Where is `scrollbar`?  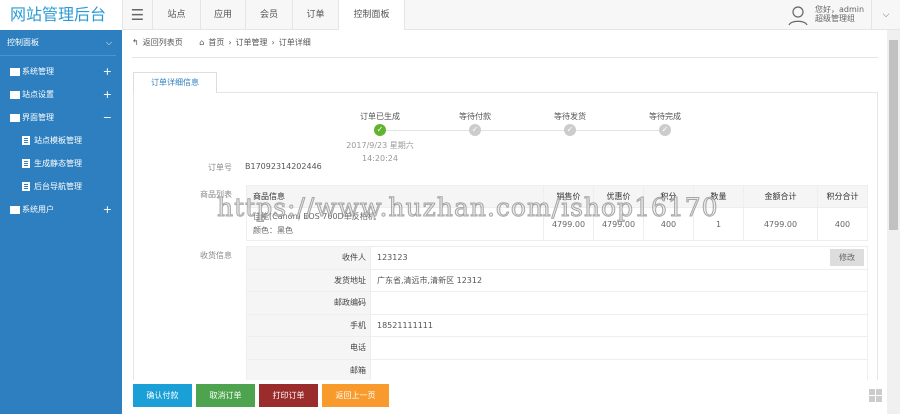
scrollbar is located at coordinates (893, 222).